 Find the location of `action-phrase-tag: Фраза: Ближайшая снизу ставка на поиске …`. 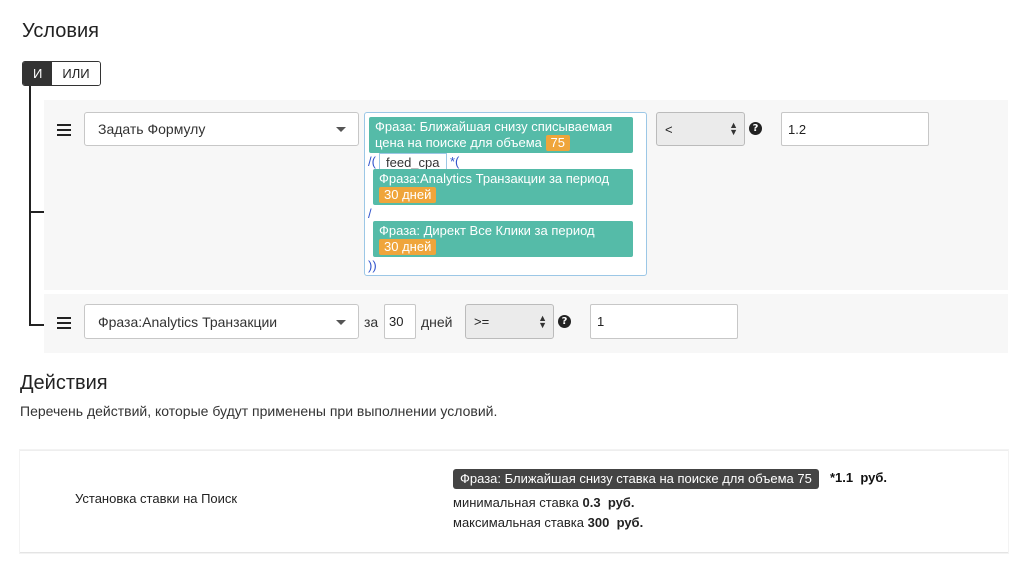

action-phrase-tag: Фраза: Ближайшая снизу ставка на поиске … is located at coordinates (636, 479).